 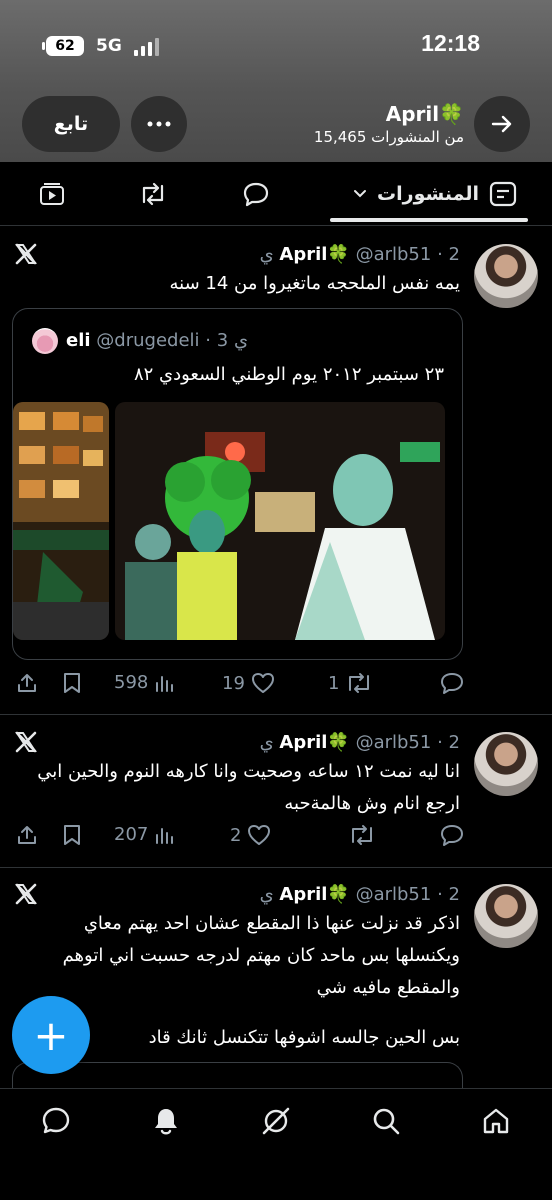 What do you see at coordinates (503, 194) in the screenshot?
I see `posts-icon` at bounding box center [503, 194].